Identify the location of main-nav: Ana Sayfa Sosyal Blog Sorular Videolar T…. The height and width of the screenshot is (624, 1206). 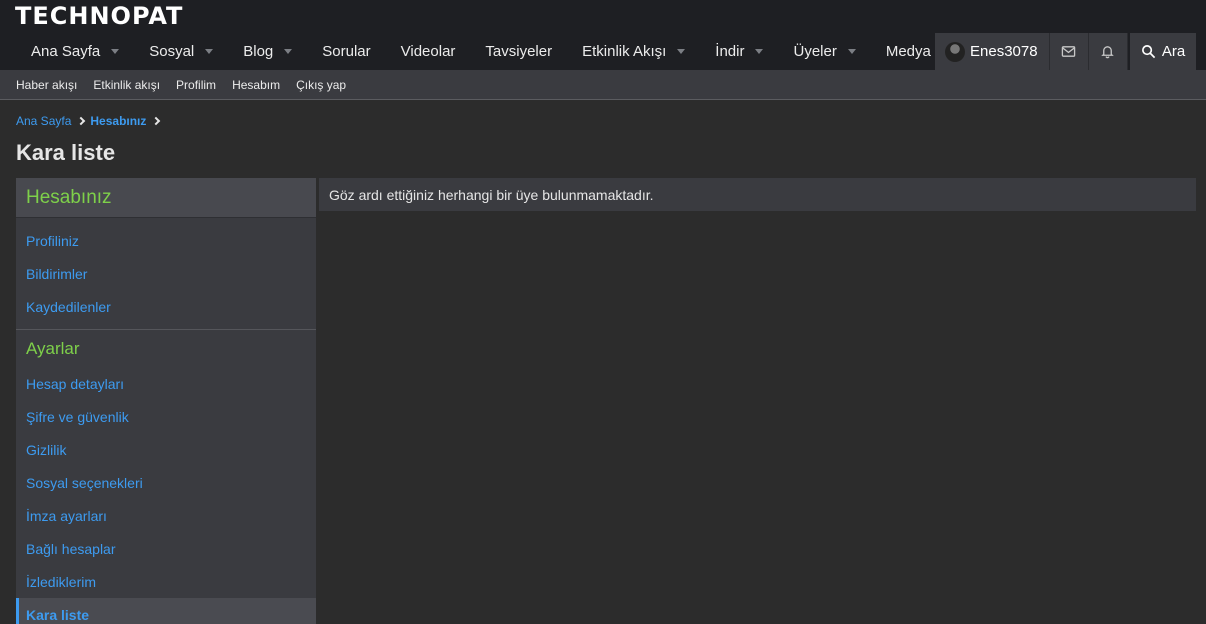
(490, 51).